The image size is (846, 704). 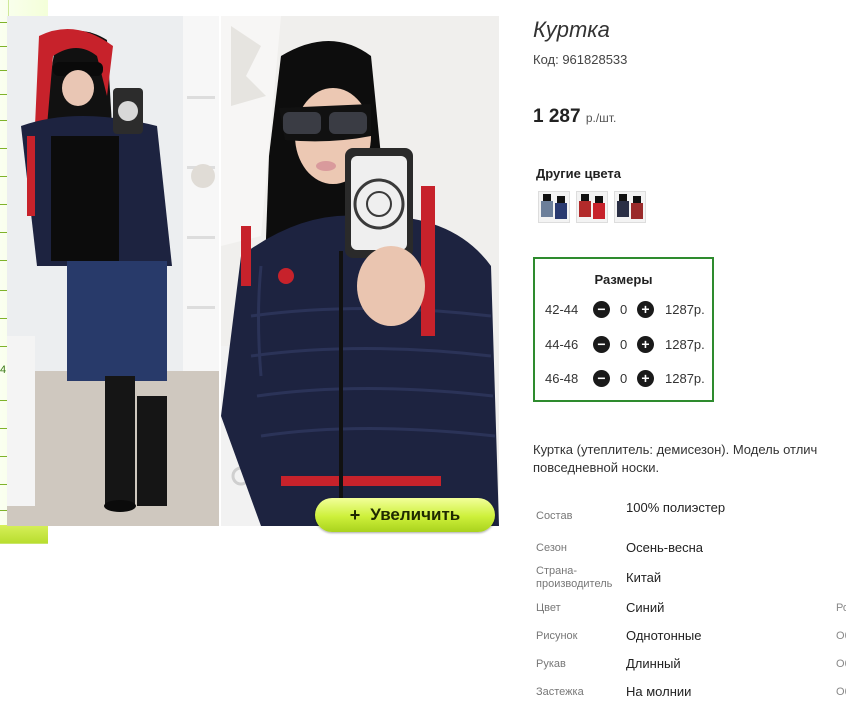 What do you see at coordinates (574, 577) in the screenshot?
I see `property-label: Страна-производитель` at bounding box center [574, 577].